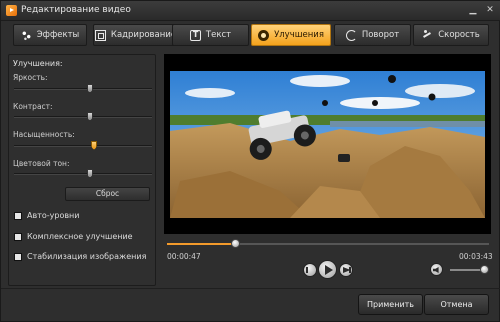 The image size is (500, 322). What do you see at coordinates (250, 11) in the screenshot?
I see `title-bar: Редактирование видео ▁ ✕` at bounding box center [250, 11].